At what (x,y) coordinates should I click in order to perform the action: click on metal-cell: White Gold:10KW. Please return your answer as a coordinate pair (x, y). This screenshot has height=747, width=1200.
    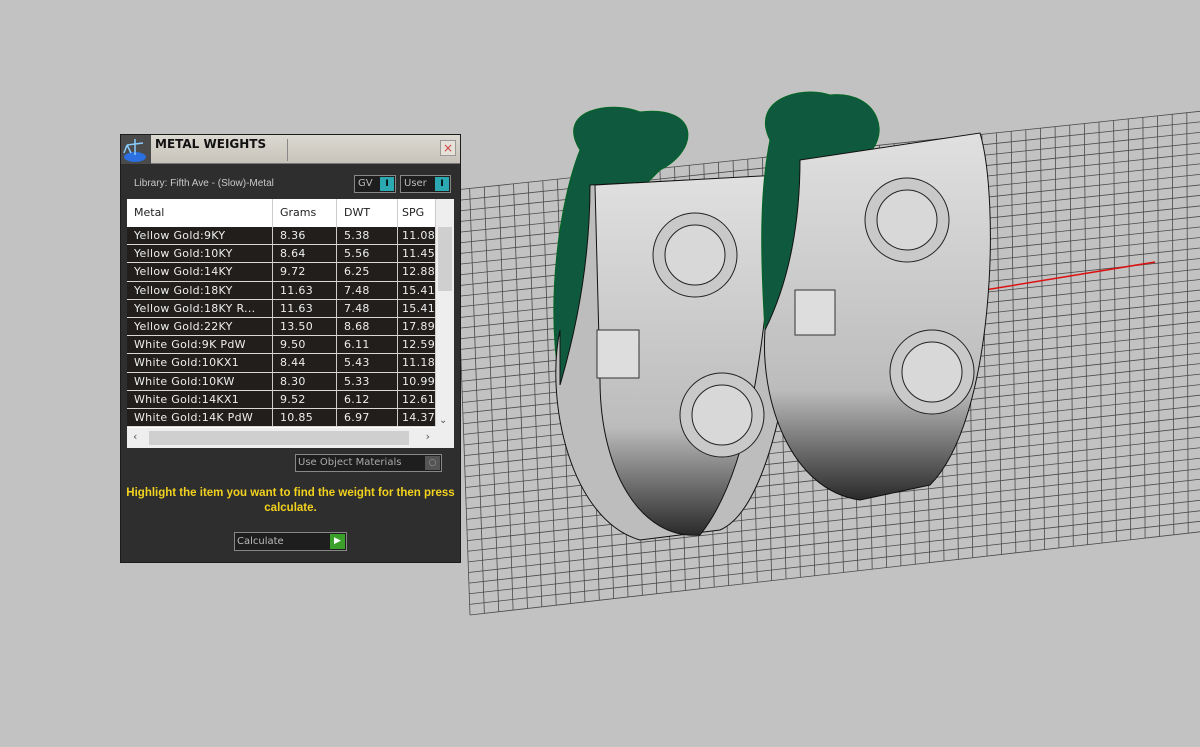
    Looking at the image, I should click on (200, 381).